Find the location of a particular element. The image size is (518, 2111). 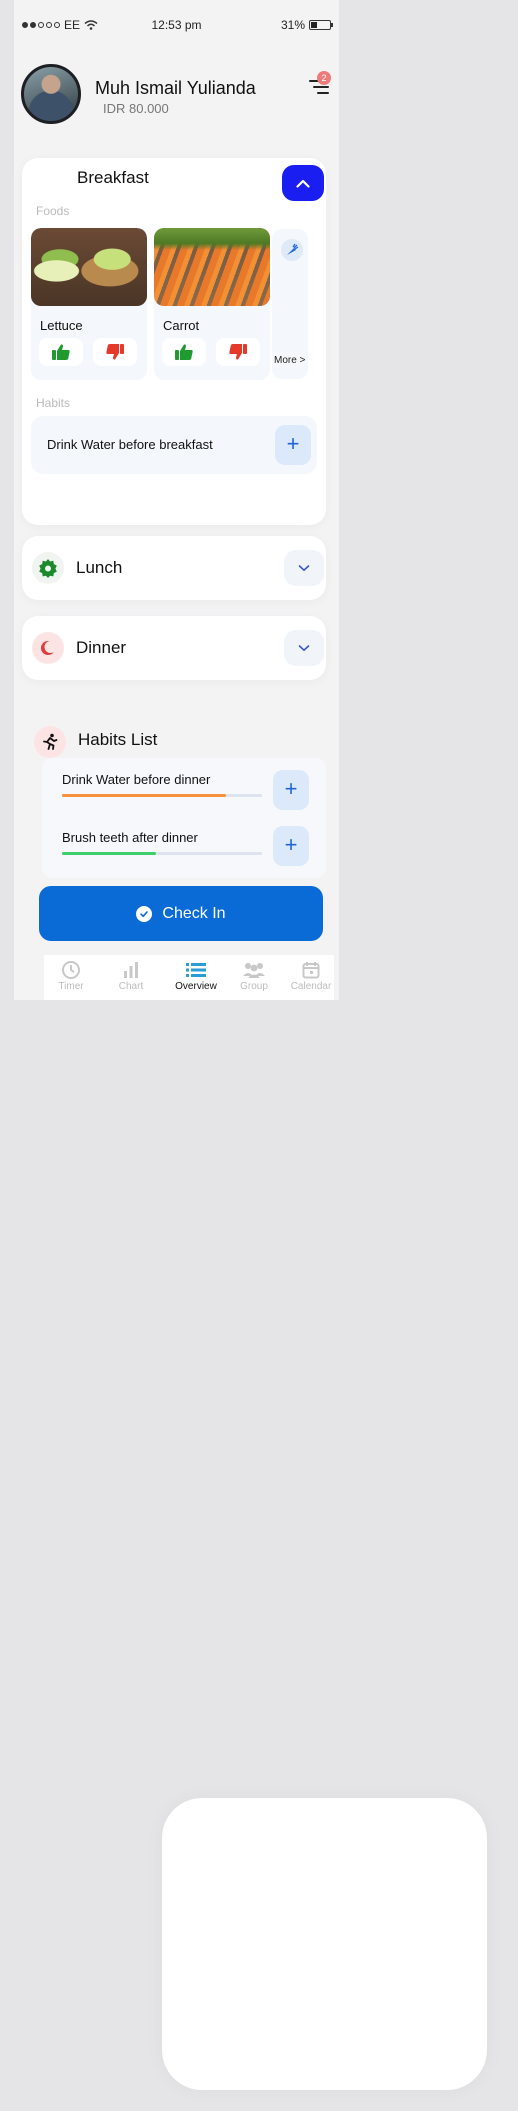

tab-label: Chart is located at coordinates (131, 986).